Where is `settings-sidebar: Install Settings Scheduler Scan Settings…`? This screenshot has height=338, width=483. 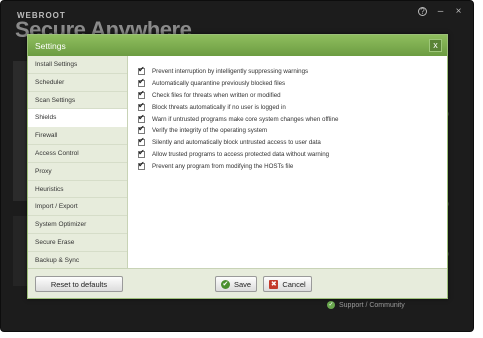
settings-sidebar: Install Settings Scheduler Scan Settings… is located at coordinates (78, 163).